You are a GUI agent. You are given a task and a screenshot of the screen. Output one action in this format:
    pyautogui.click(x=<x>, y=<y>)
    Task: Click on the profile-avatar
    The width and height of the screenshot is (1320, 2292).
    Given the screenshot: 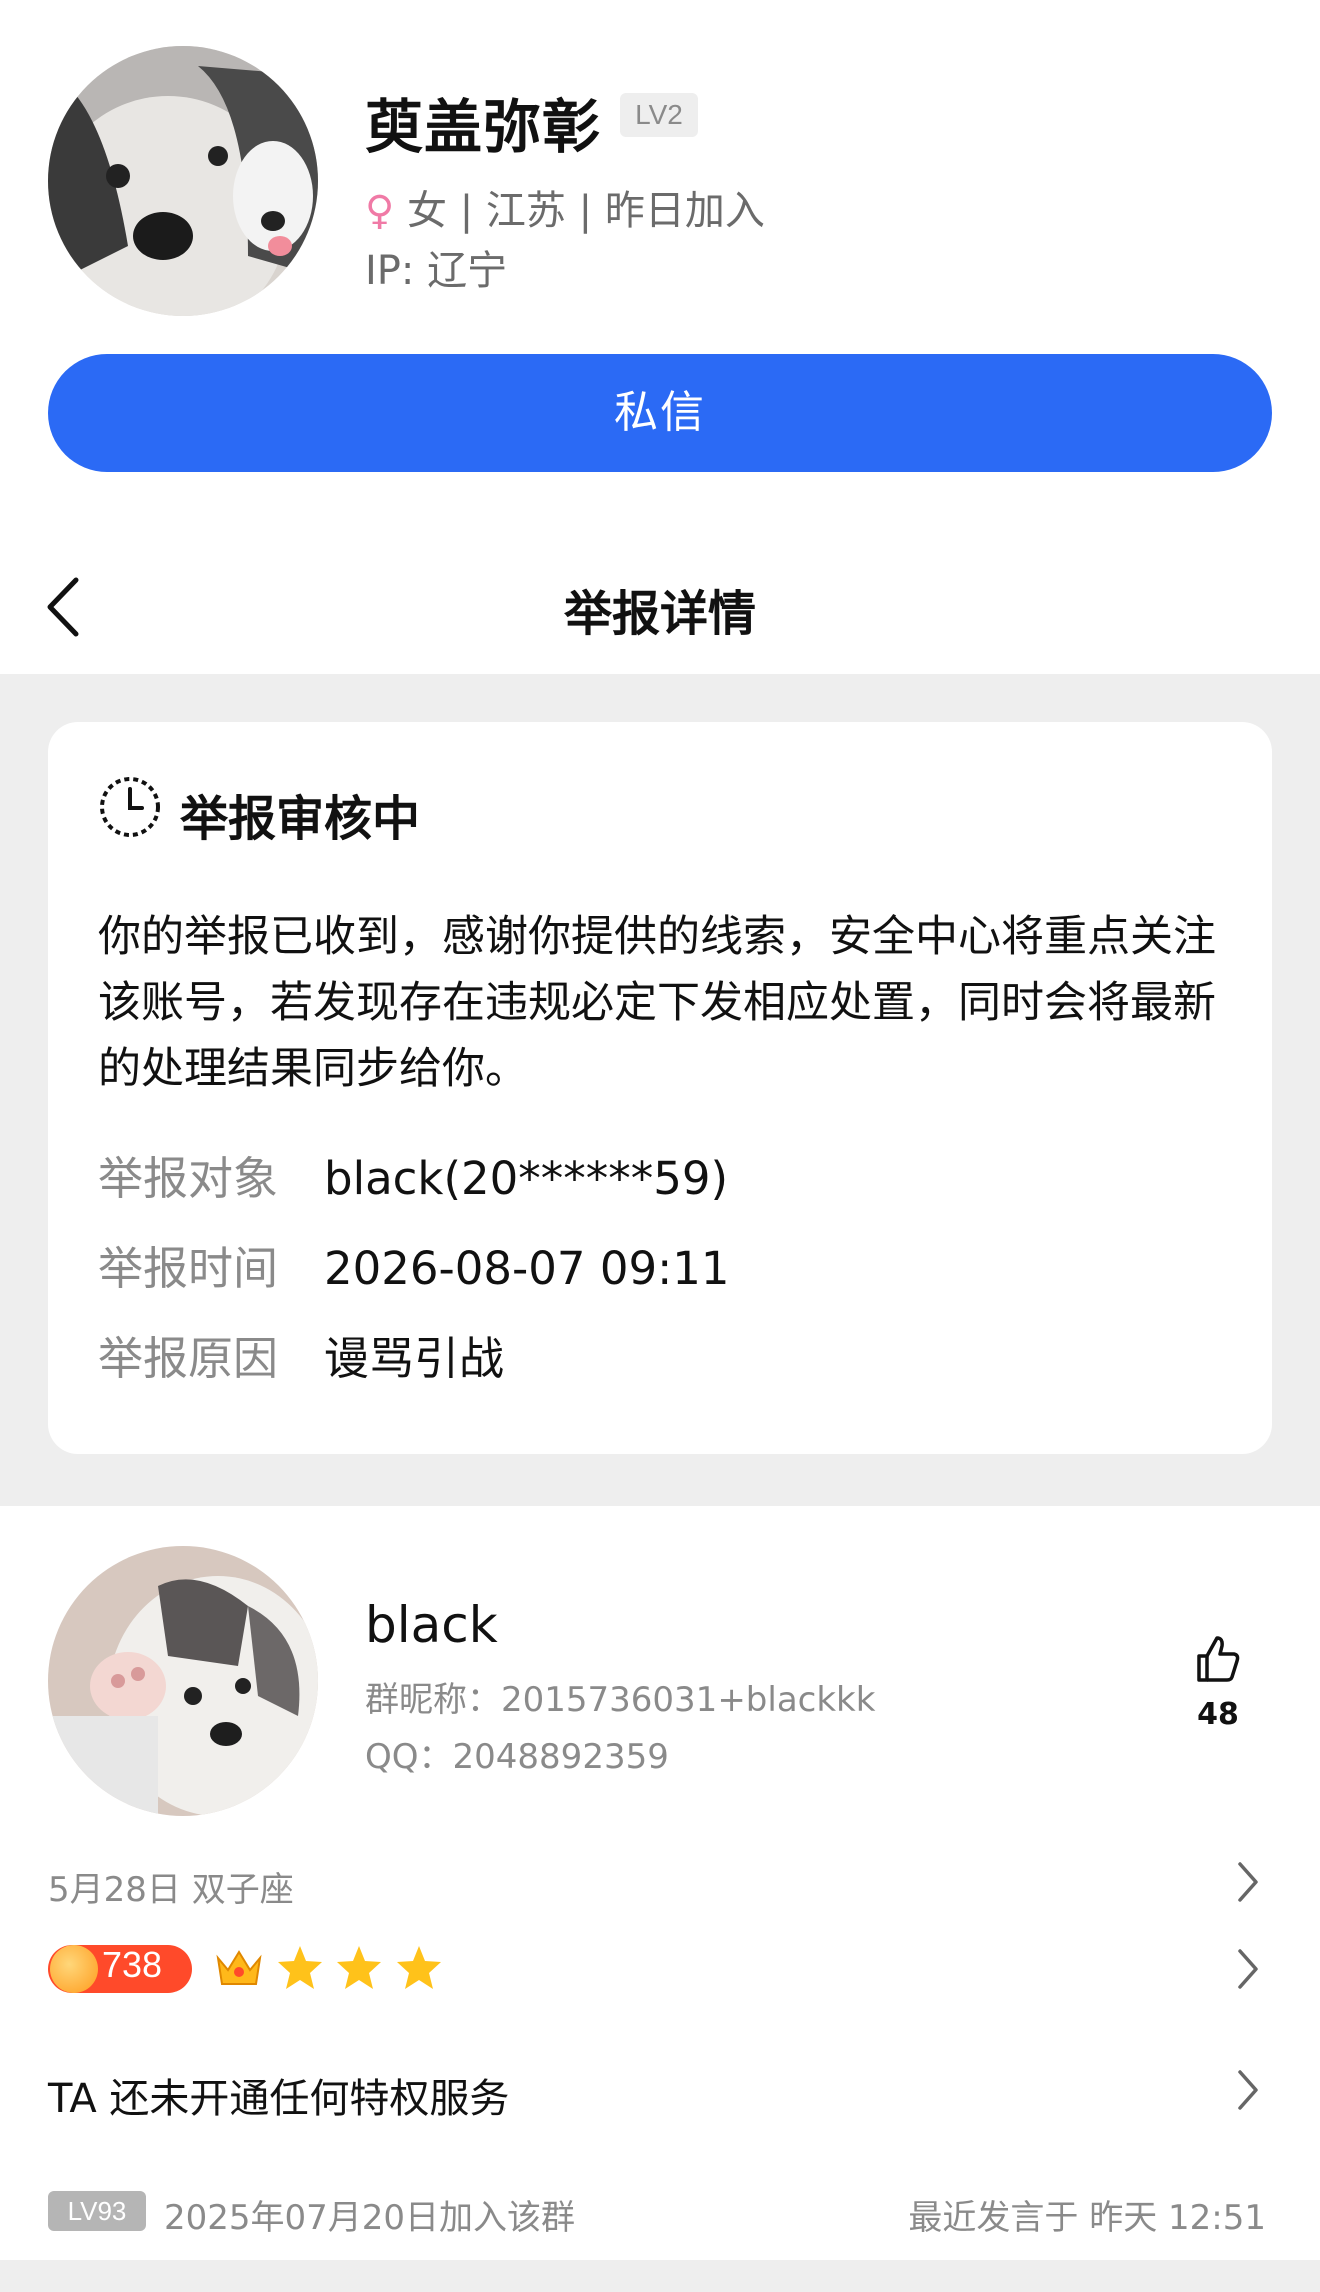 What is the action you would take?
    pyautogui.click(x=183, y=181)
    